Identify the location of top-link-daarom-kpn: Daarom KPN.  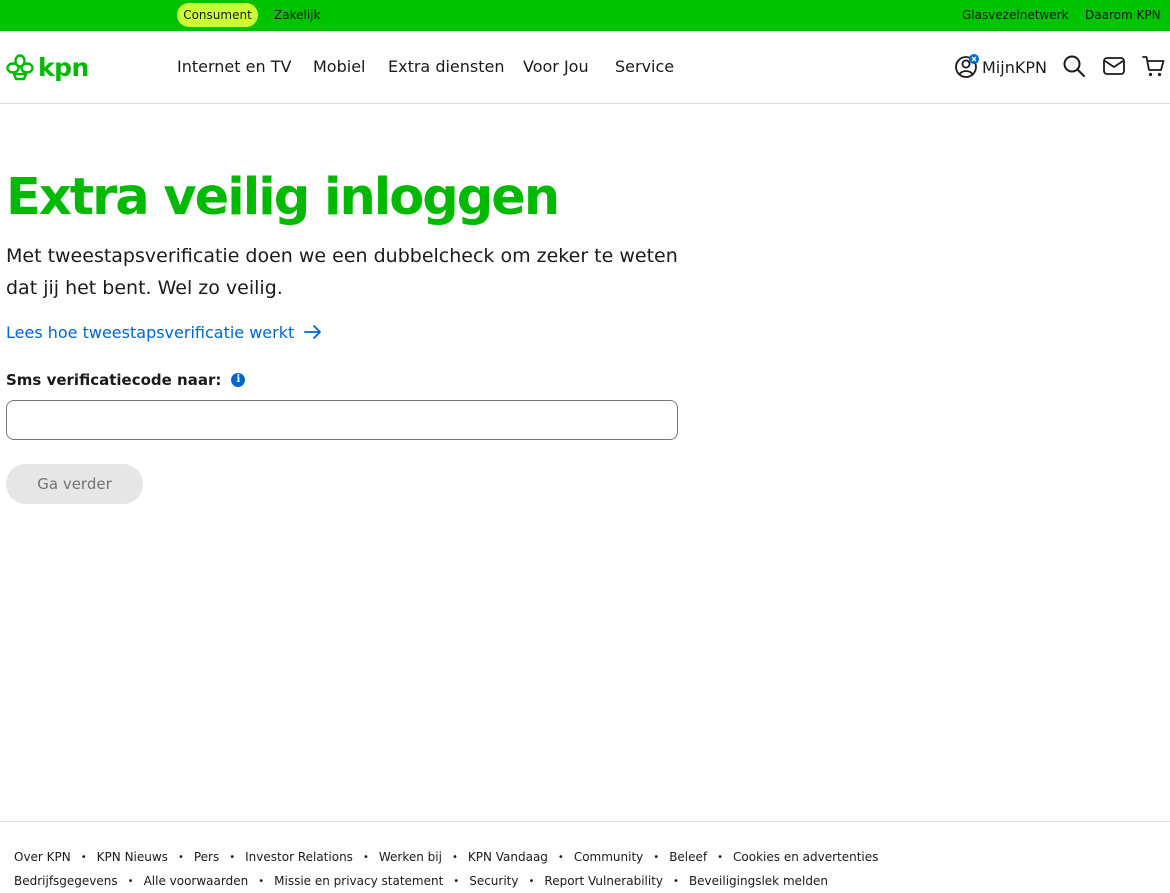
(1123, 15).